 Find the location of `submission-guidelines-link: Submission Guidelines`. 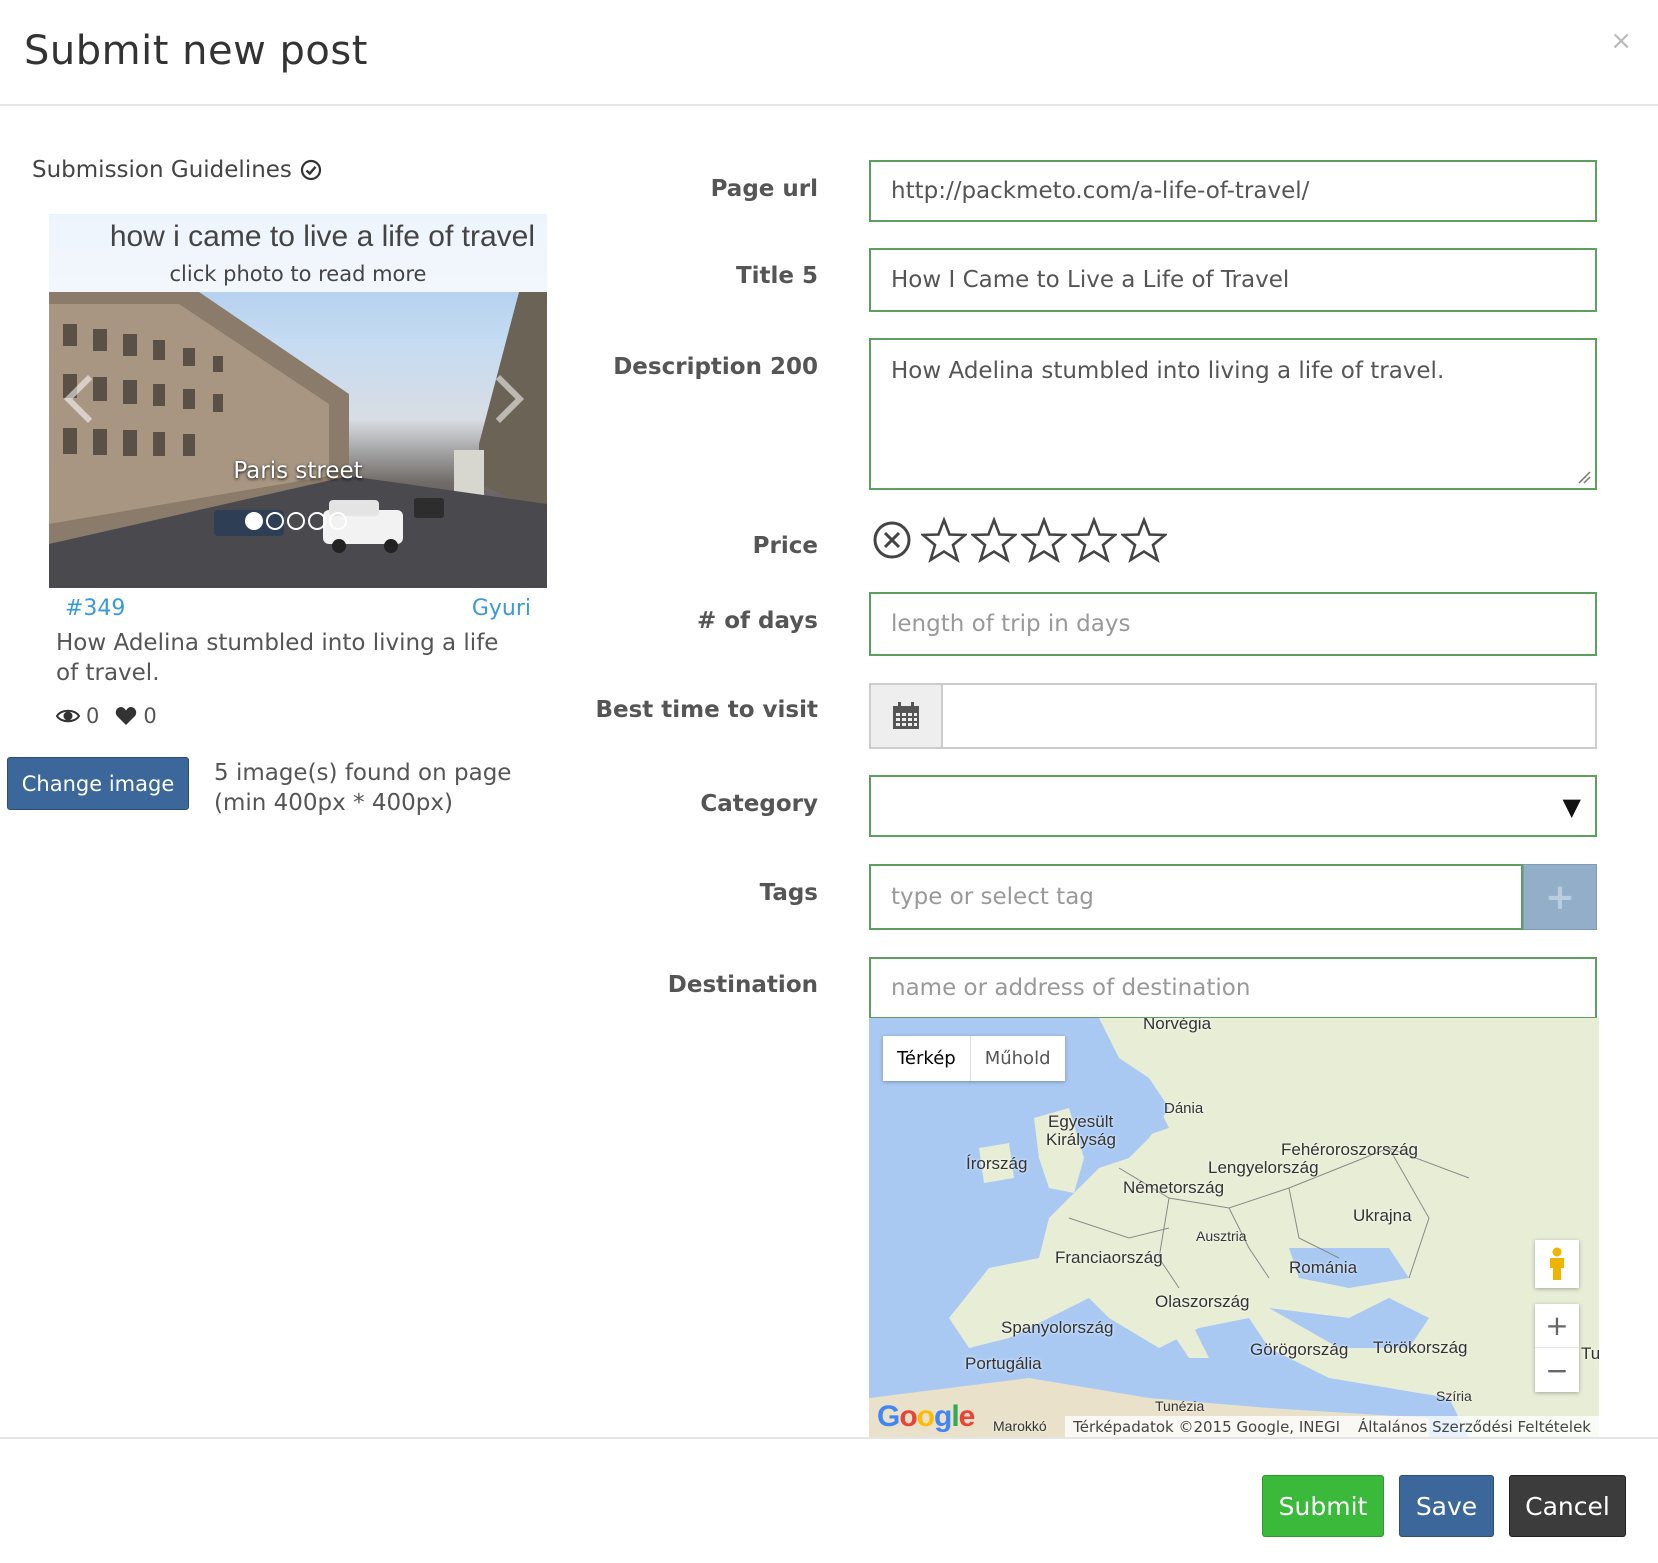

submission-guidelines-link: Submission Guidelines is located at coordinates (177, 170).